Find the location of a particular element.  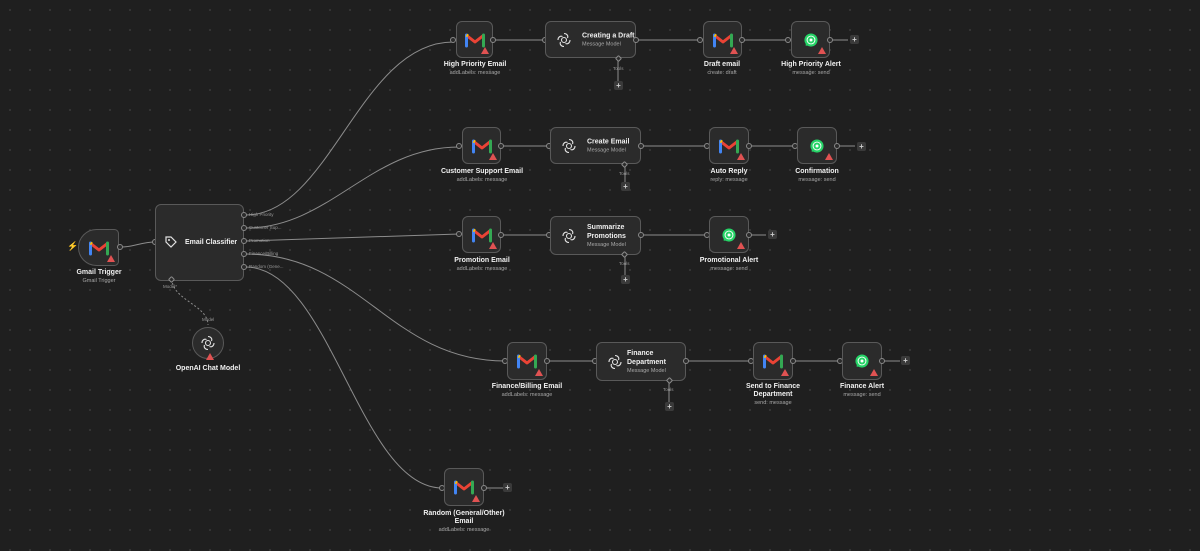

gmail-trigger-label: Gmail Trigger Gmail Trigger is located at coordinates (99, 276).